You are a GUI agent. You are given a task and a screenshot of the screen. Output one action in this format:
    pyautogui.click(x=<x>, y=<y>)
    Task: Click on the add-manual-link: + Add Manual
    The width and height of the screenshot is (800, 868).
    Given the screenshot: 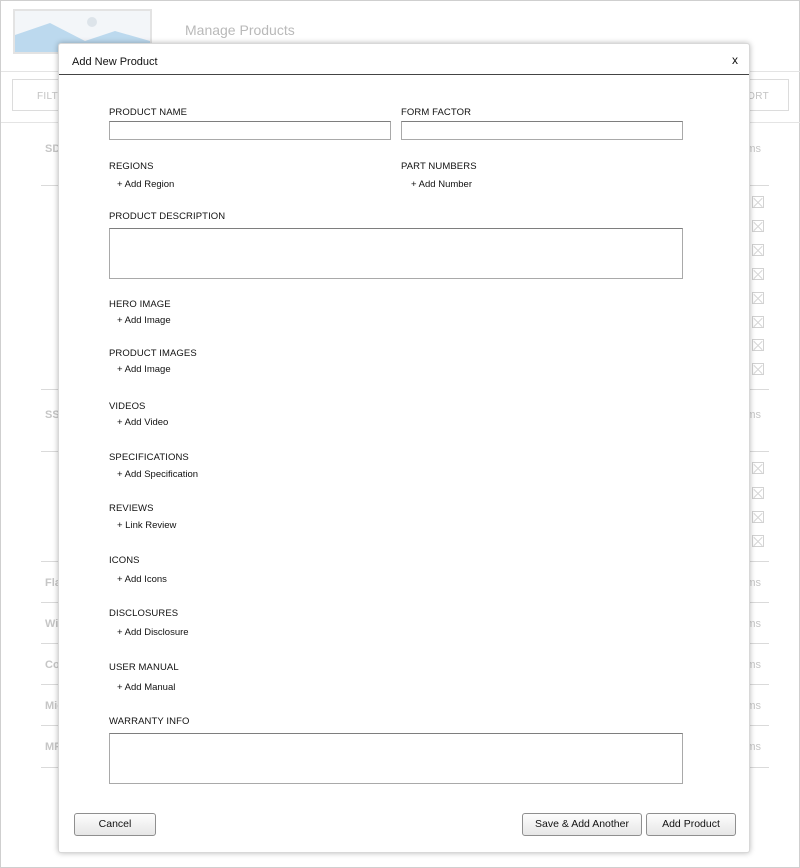 What is the action you would take?
    pyautogui.click(x=146, y=687)
    